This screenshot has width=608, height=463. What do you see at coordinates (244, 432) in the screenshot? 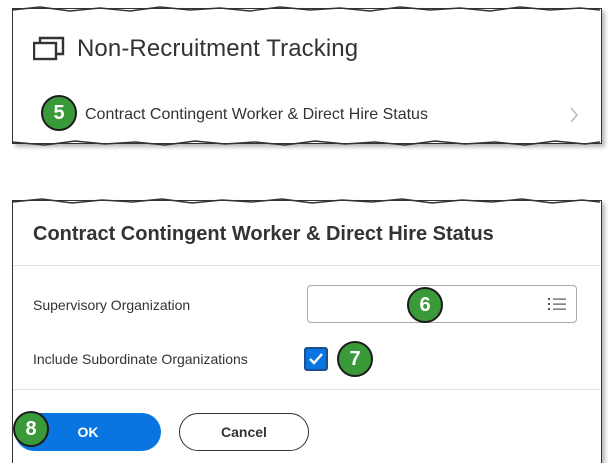
I see `cancel-button: Cancel` at bounding box center [244, 432].